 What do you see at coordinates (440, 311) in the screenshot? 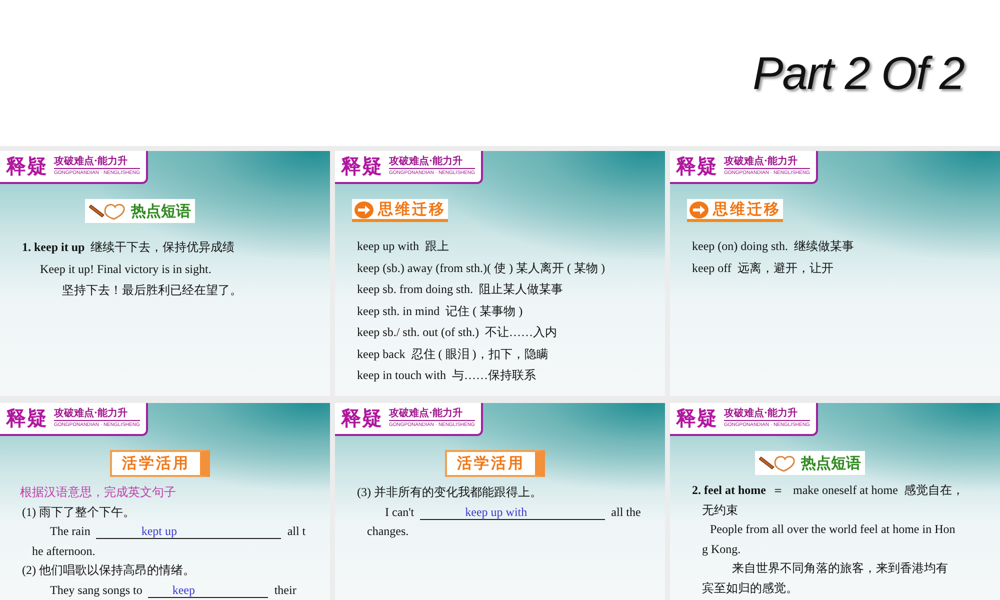
I see `slide-text: keep sth. in mind 记住 ( 某事物 )` at bounding box center [440, 311].